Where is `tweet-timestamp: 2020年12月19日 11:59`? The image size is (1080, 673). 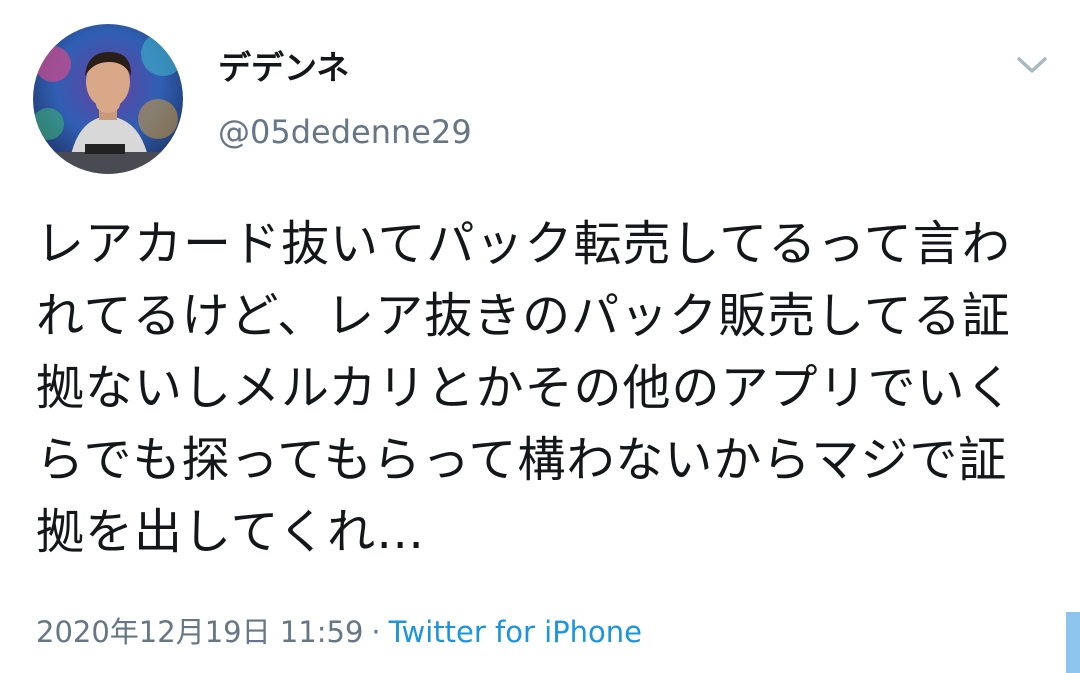 tweet-timestamp: 2020年12月19日 11:59 is located at coordinates (199, 632).